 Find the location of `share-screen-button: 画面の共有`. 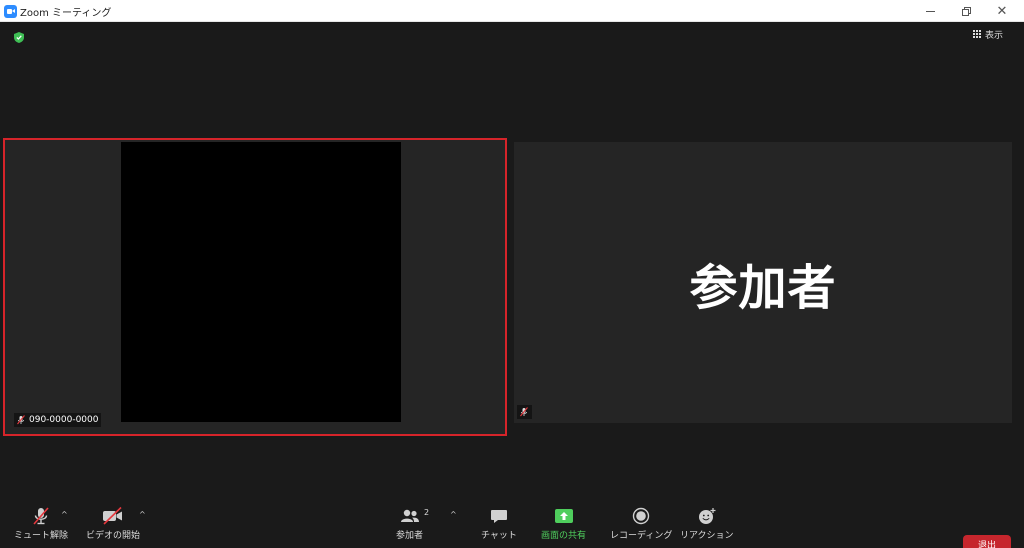

share-screen-button: 画面の共有 is located at coordinates (563, 523).